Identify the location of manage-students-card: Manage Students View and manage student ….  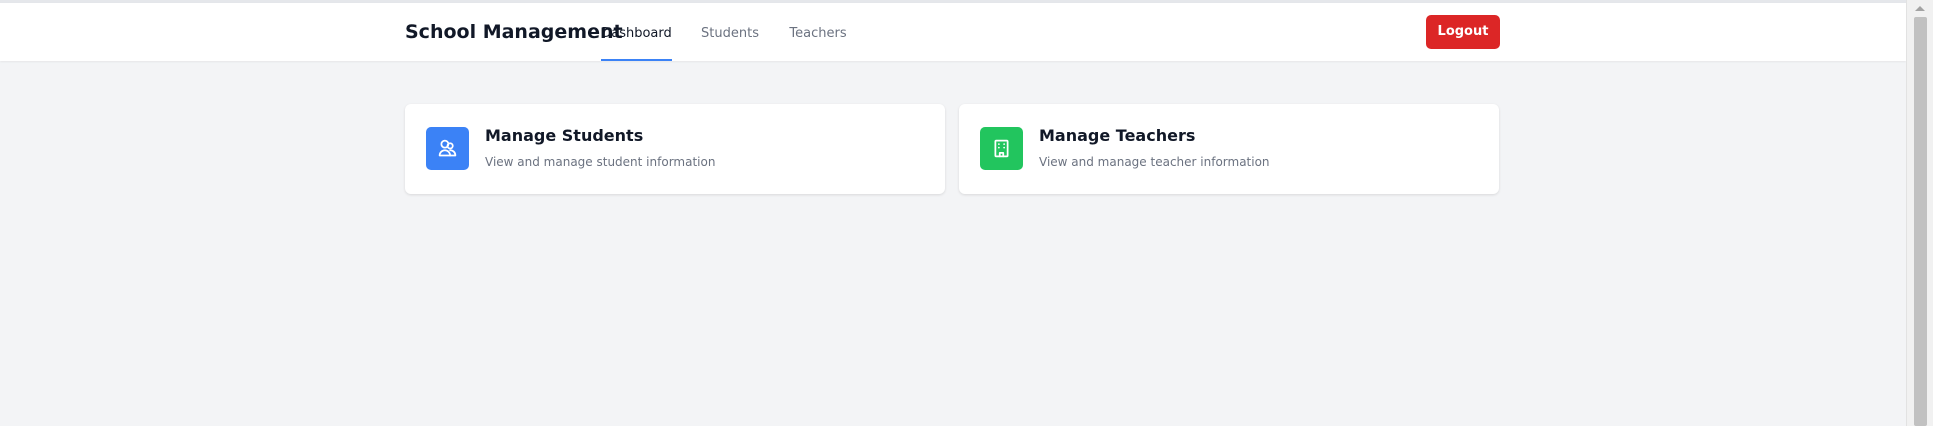
(675, 149).